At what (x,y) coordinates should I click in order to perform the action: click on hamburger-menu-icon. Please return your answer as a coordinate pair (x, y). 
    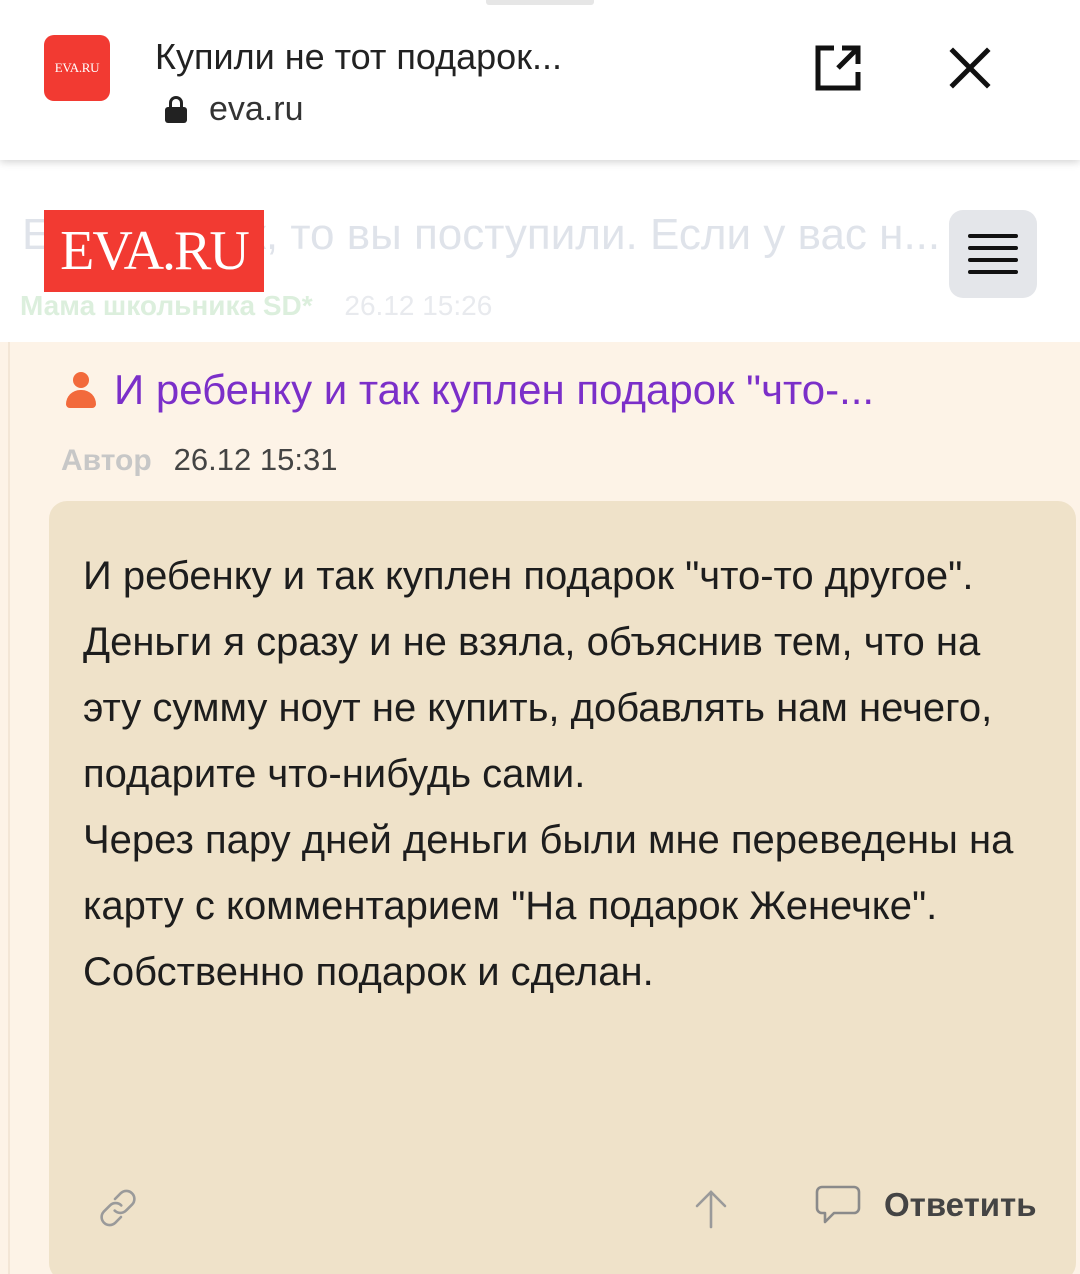
    Looking at the image, I should click on (993, 254).